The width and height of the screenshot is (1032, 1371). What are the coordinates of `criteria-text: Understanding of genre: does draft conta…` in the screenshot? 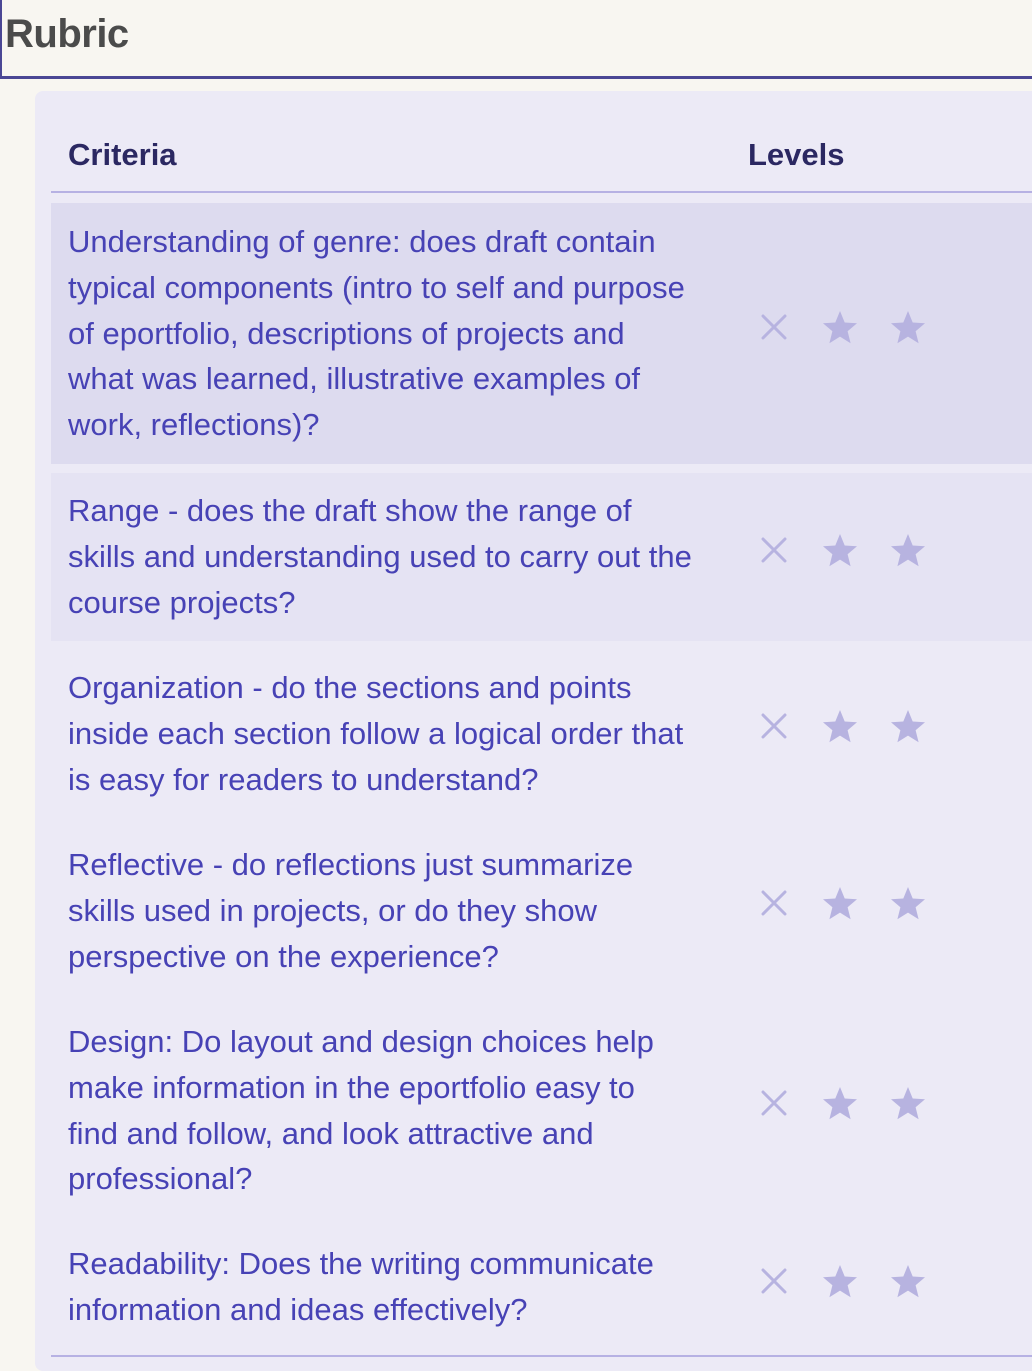 It's located at (376, 333).